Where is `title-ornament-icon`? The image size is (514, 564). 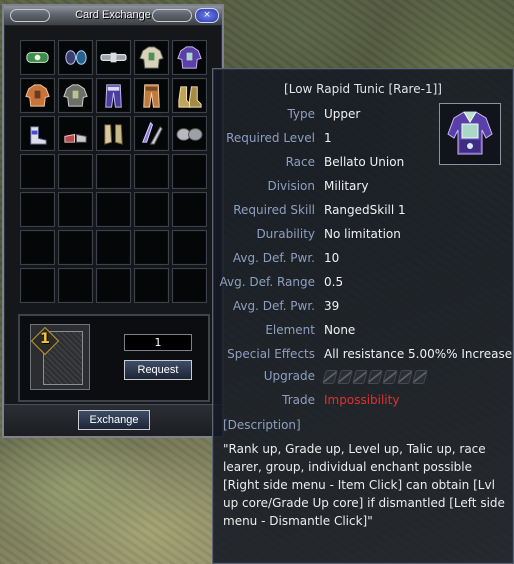
title-ornament-icon is located at coordinates (172, 15).